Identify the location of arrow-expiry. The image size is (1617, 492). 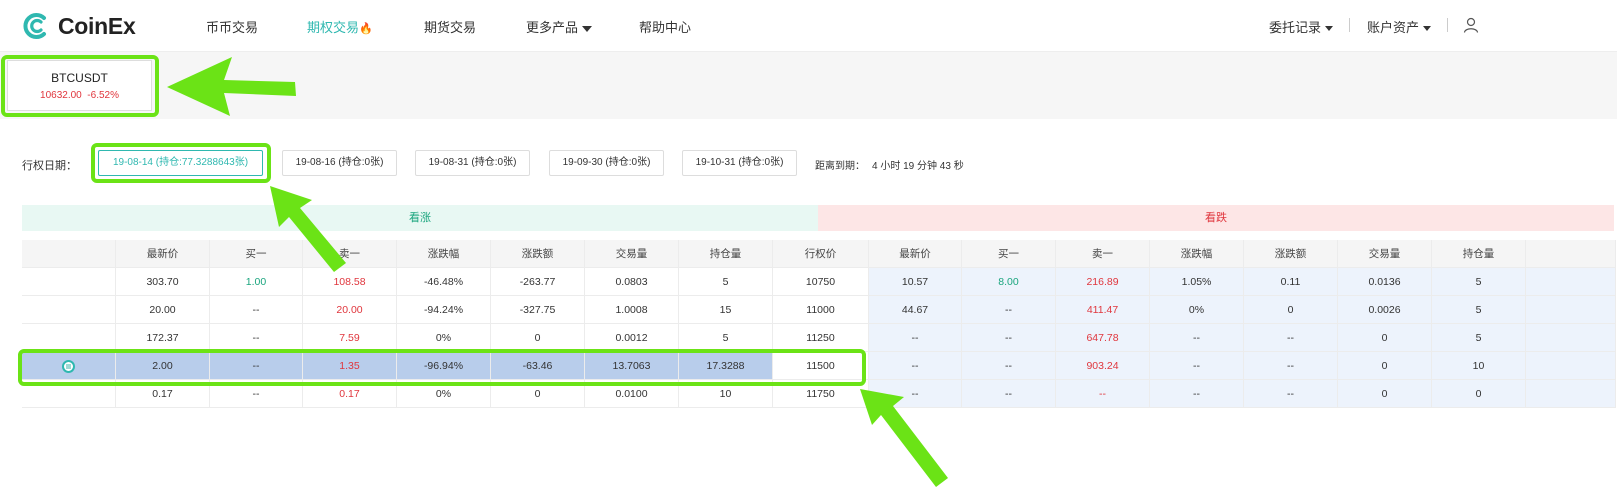
(308, 229).